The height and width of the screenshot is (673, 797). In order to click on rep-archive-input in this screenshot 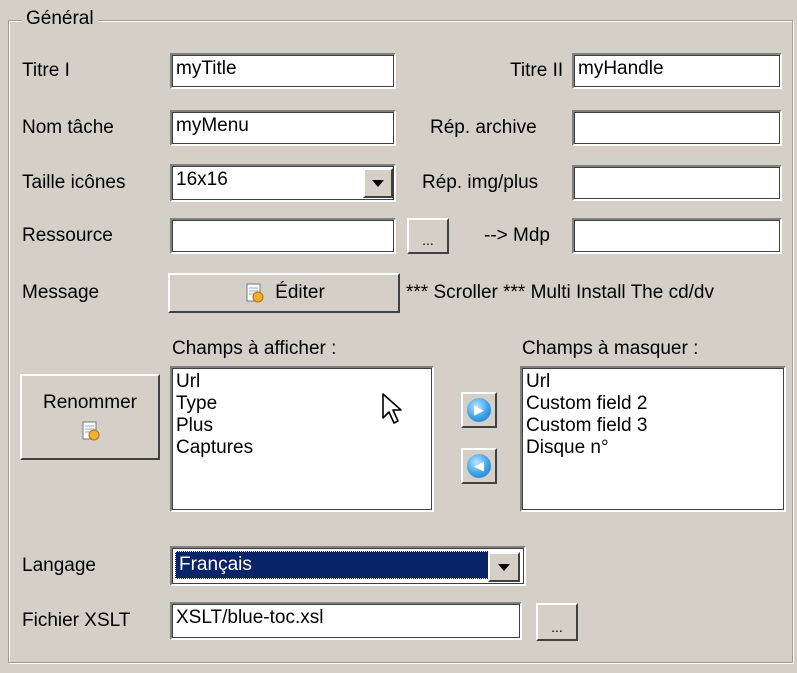, I will do `click(677, 128)`.